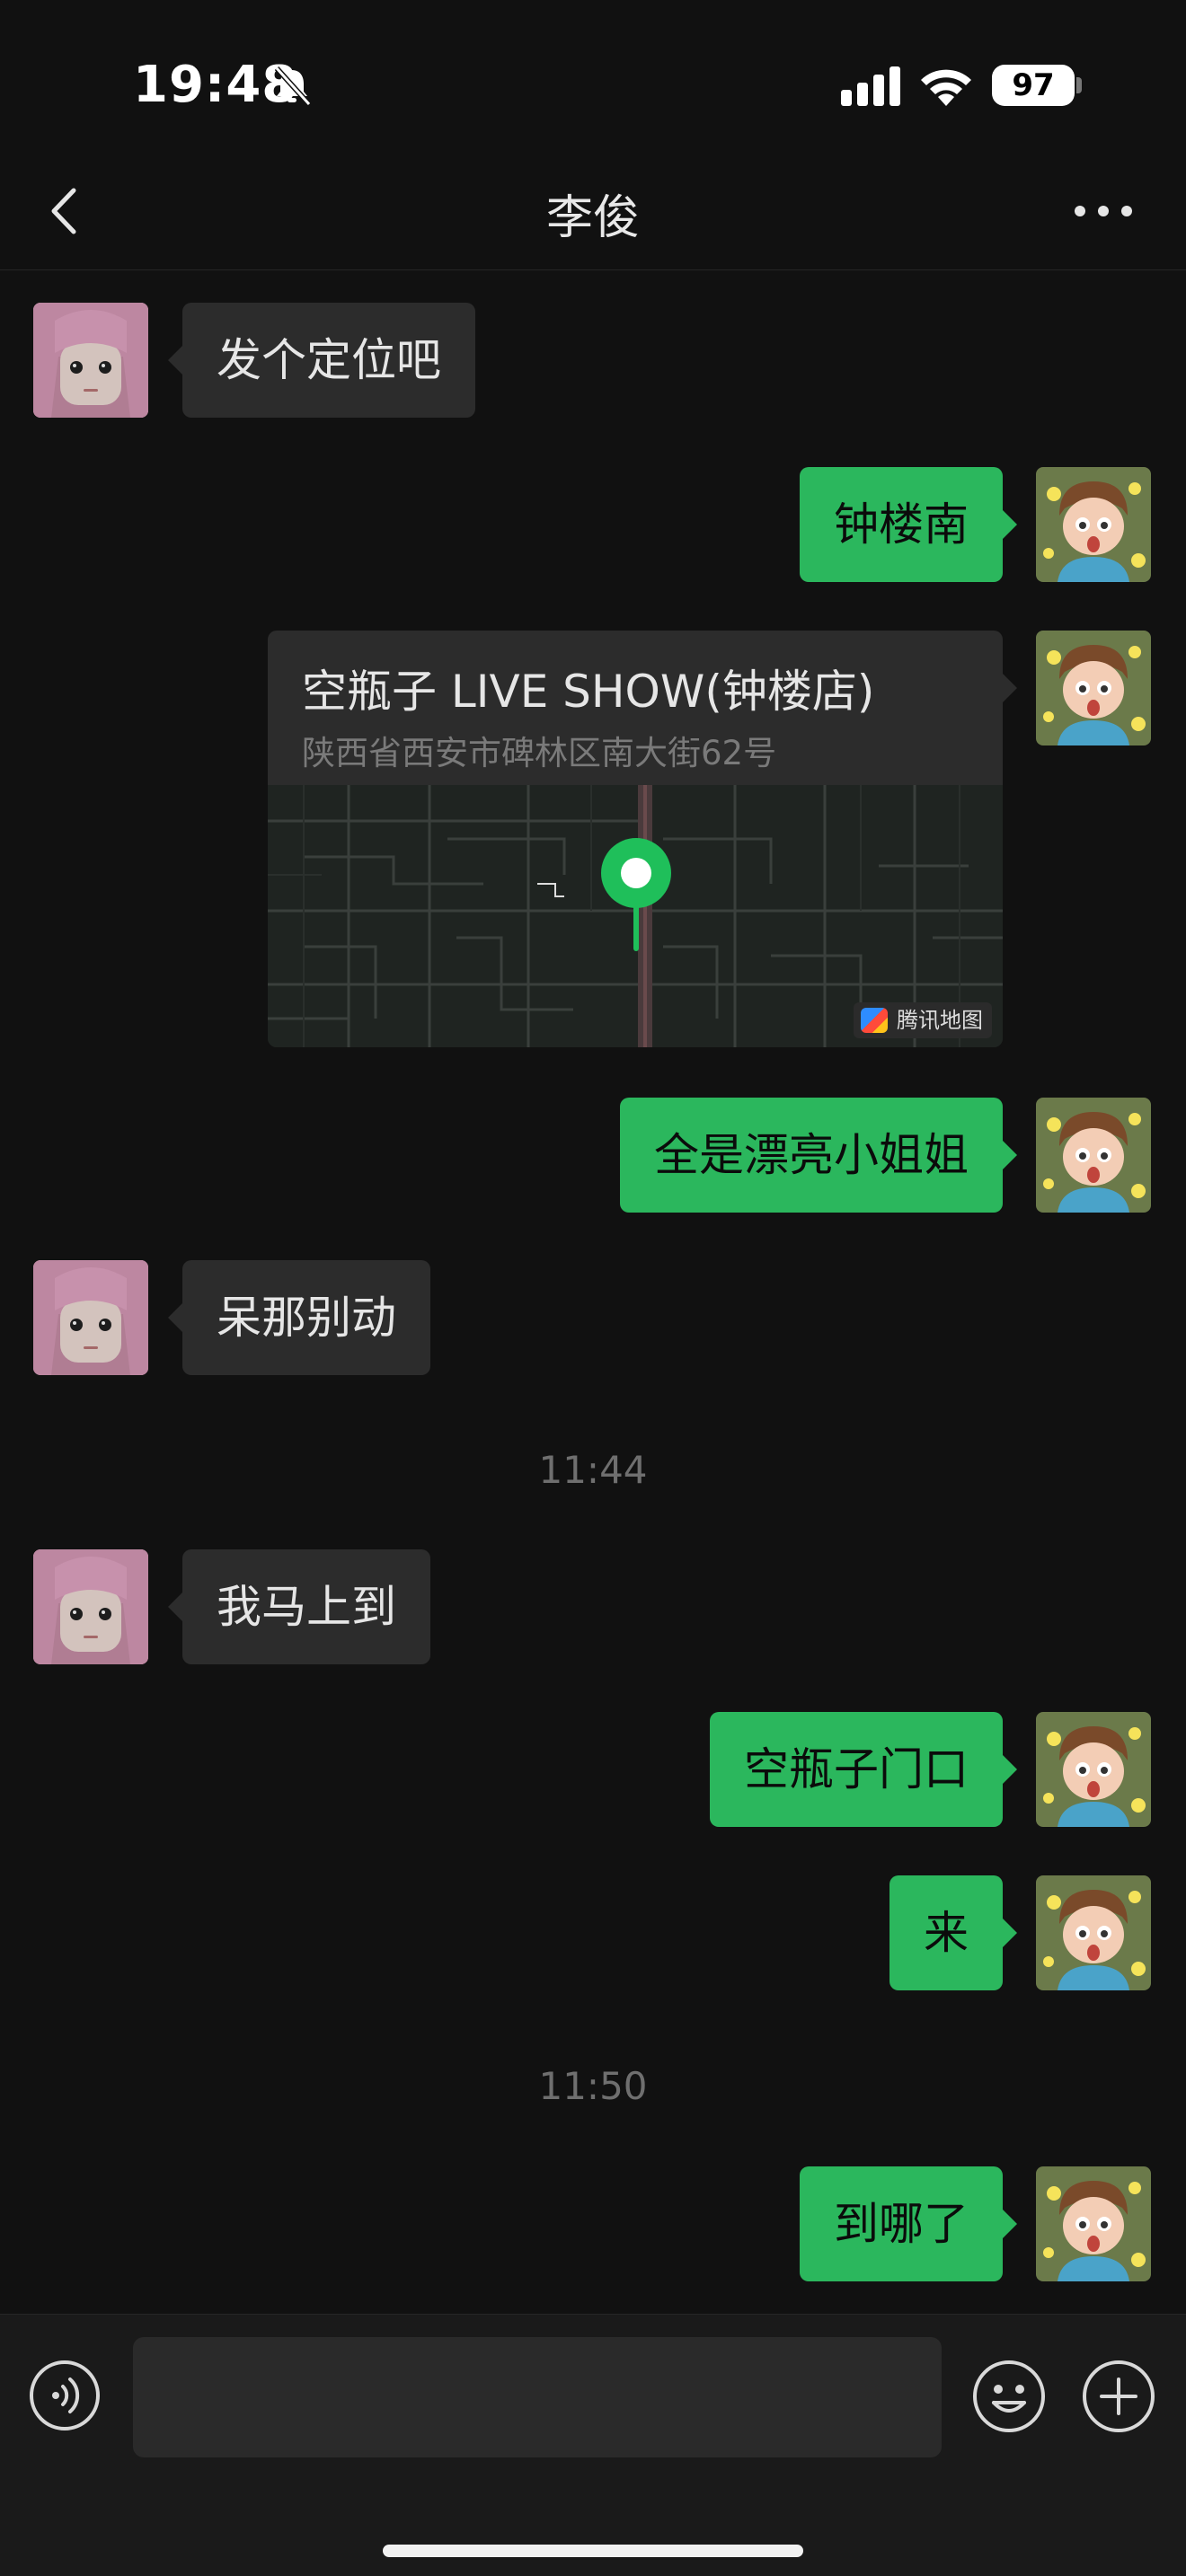 This screenshot has height=2576, width=1186. What do you see at coordinates (946, 87) in the screenshot?
I see `wifi-icon` at bounding box center [946, 87].